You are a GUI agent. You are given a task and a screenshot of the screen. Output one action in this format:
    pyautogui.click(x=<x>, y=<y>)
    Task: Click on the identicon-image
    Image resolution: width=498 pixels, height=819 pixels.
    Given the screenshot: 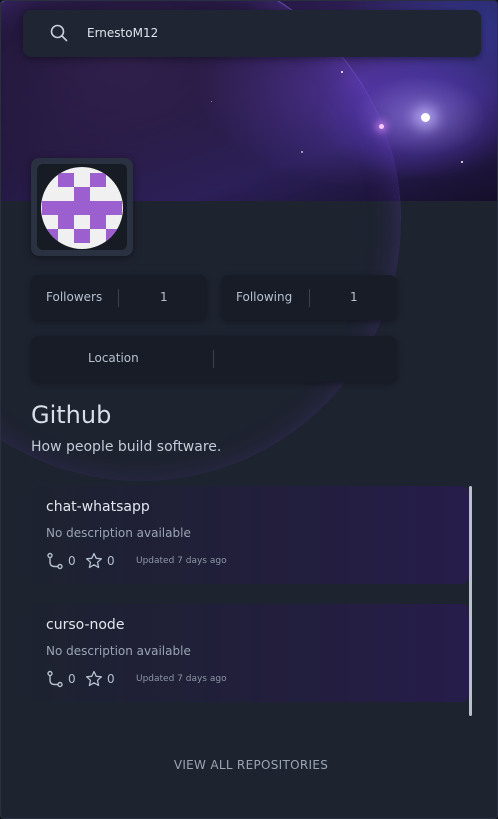 What is the action you would take?
    pyautogui.click(x=82, y=208)
    